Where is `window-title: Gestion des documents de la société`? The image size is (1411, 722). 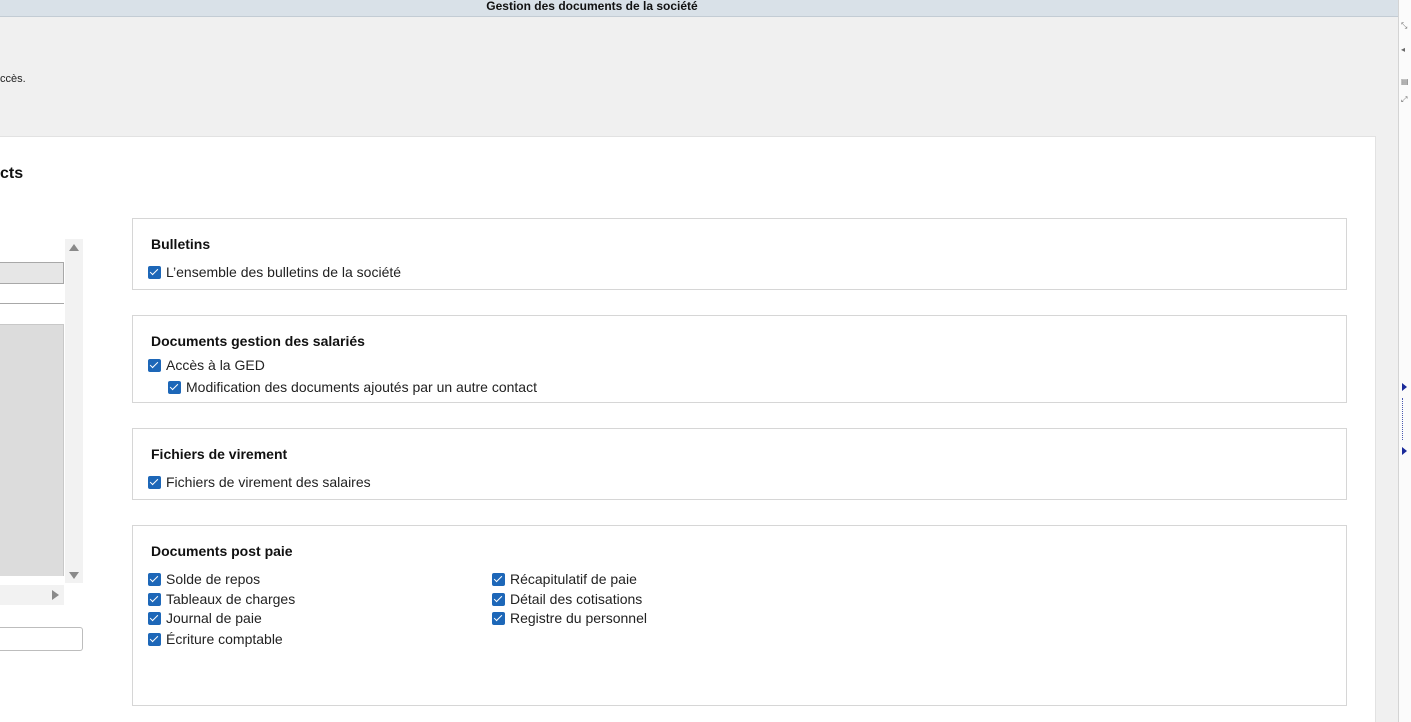
window-title: Gestion des documents de la société is located at coordinates (592, 6).